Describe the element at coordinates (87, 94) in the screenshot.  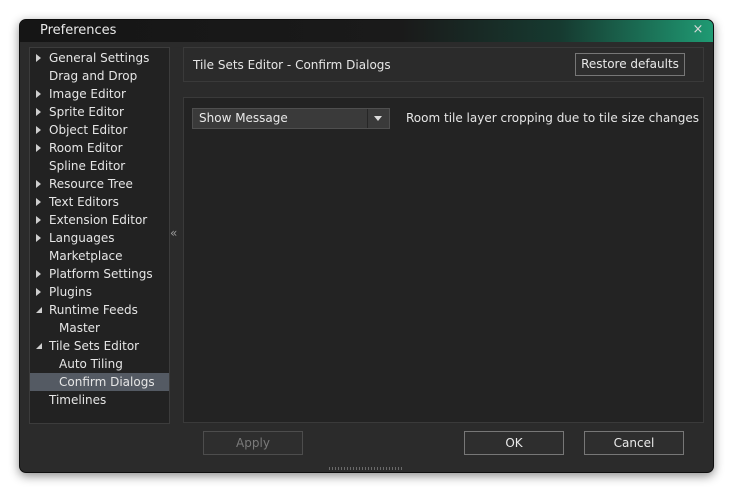
I see `sidebar-item-label: Image Editor` at that location.